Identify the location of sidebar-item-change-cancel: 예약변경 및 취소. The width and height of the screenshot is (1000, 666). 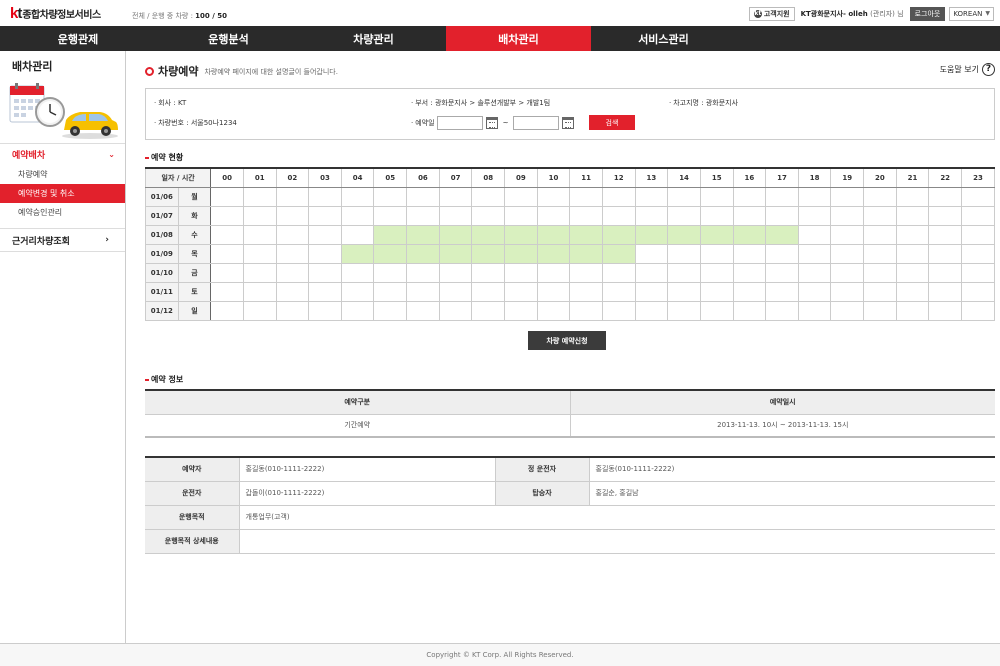
(62, 193).